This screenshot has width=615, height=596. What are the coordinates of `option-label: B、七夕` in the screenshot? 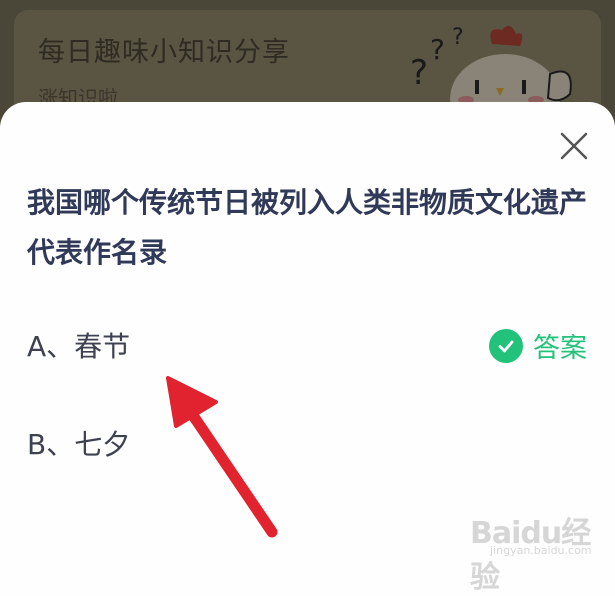 It's located at (79, 444).